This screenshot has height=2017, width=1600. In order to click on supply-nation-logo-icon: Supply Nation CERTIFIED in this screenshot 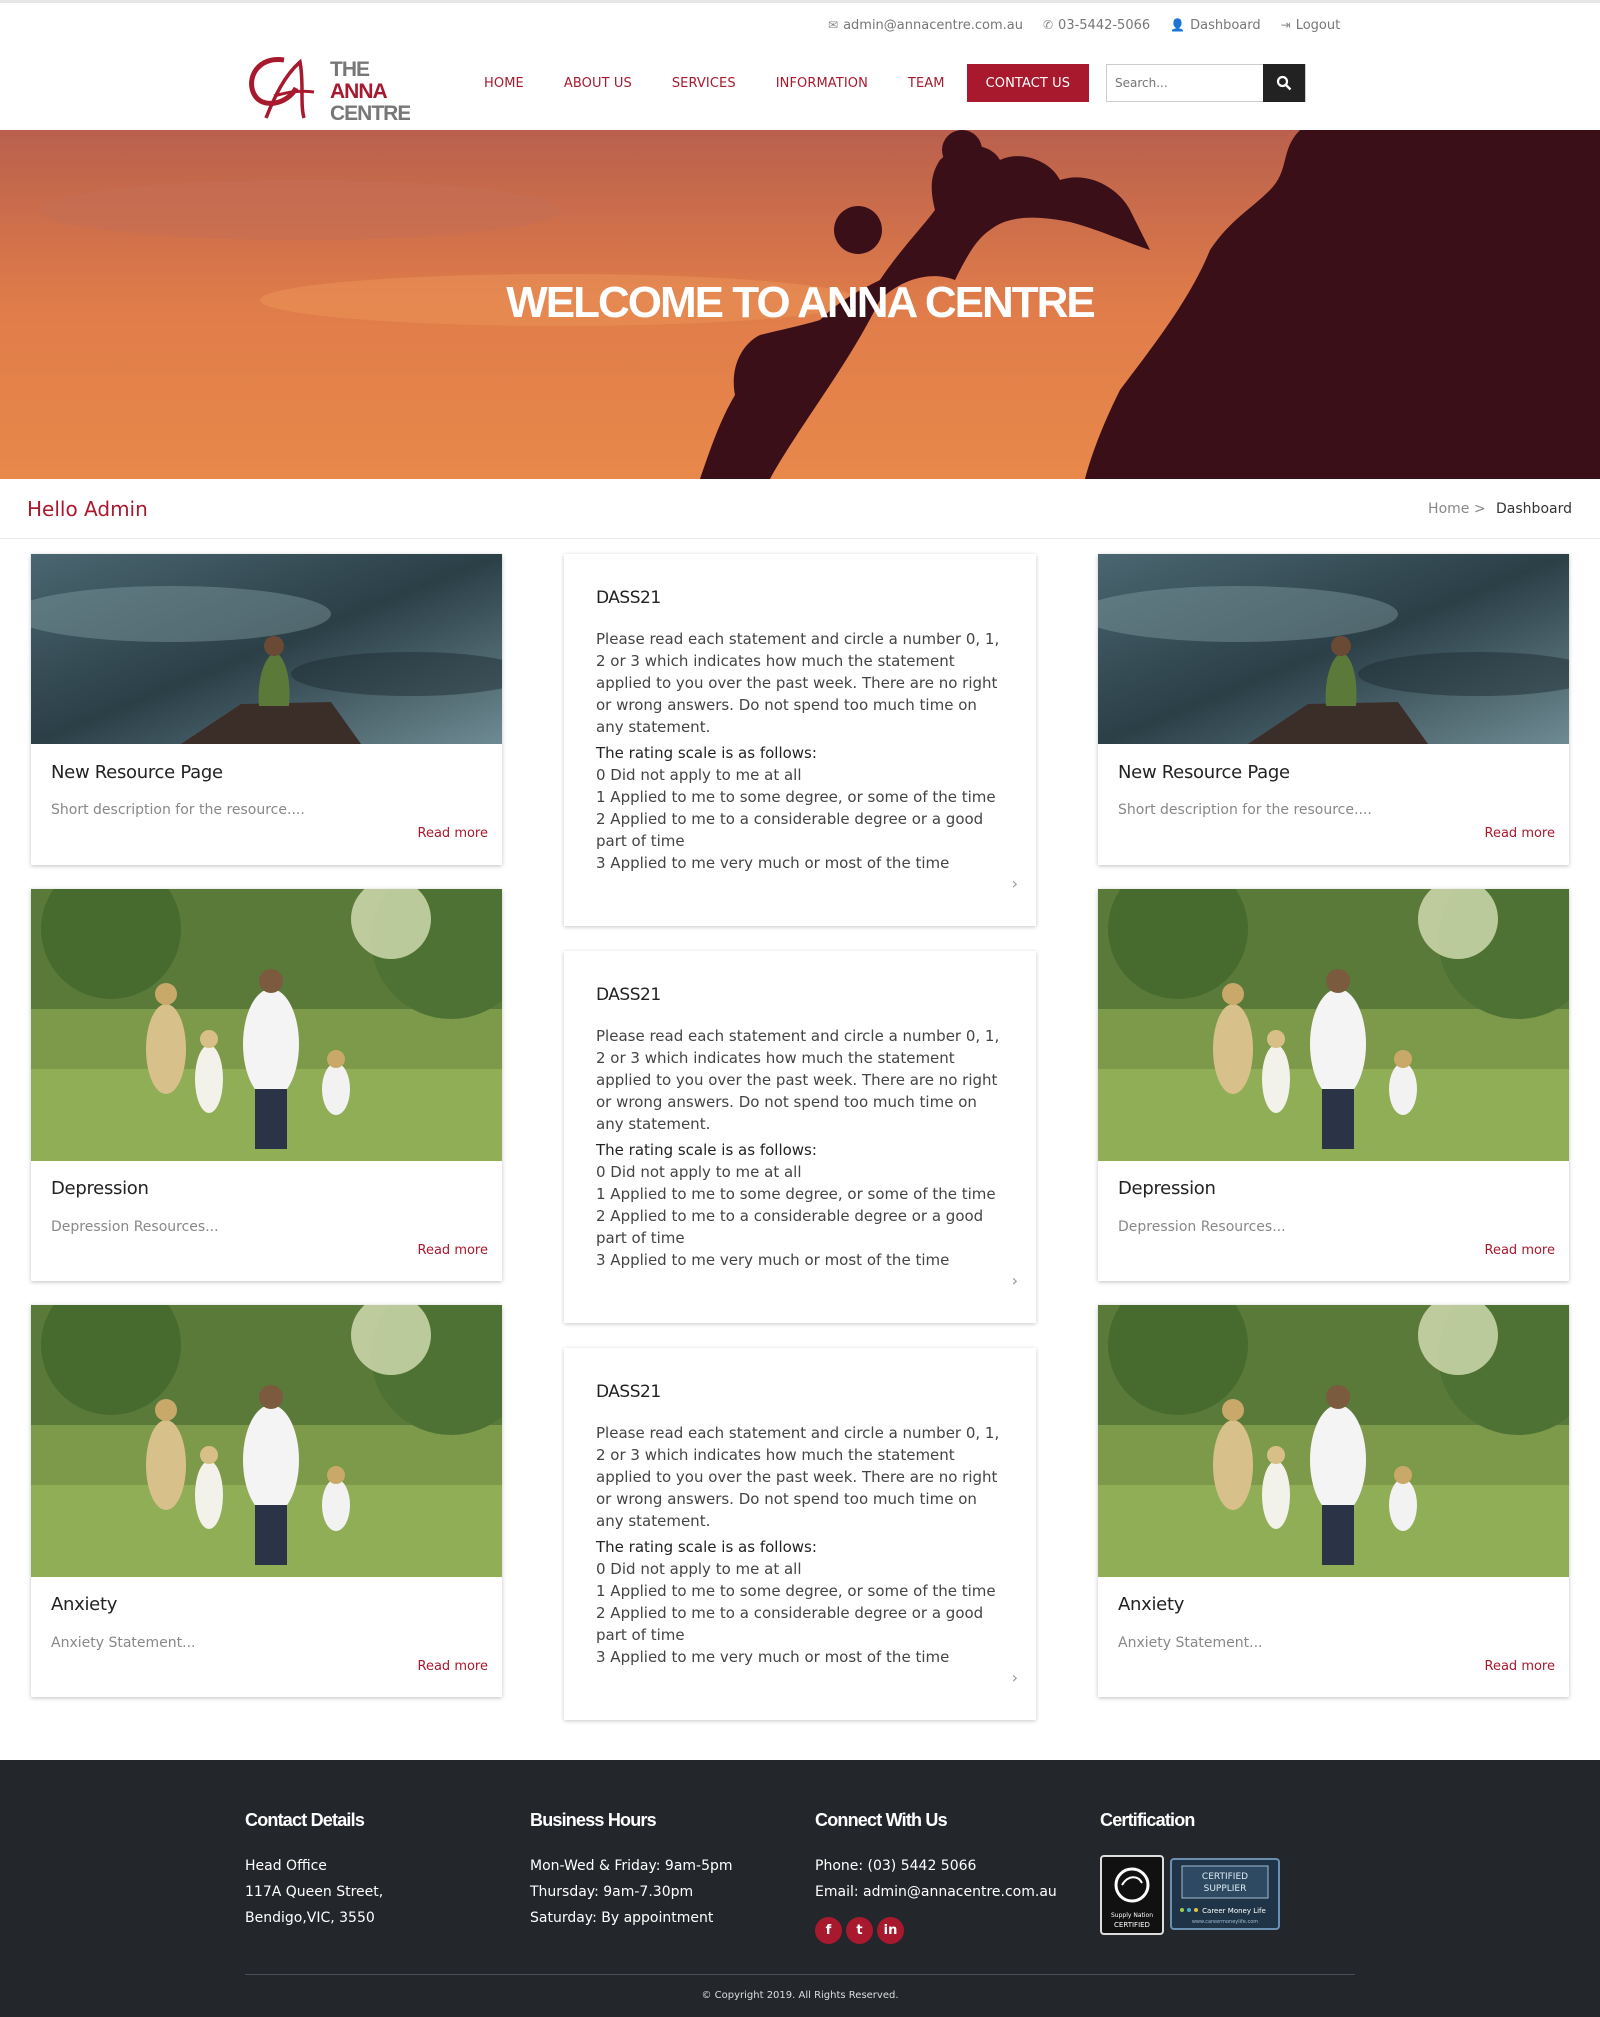, I will do `click(1132, 1898)`.